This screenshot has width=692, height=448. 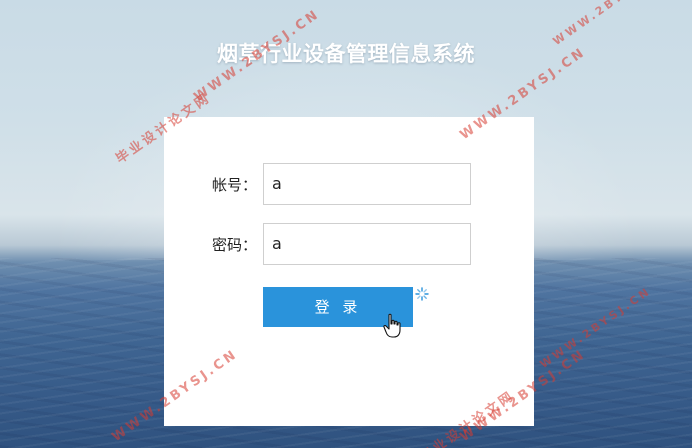 I want to click on account-input: a, so click(x=367, y=184).